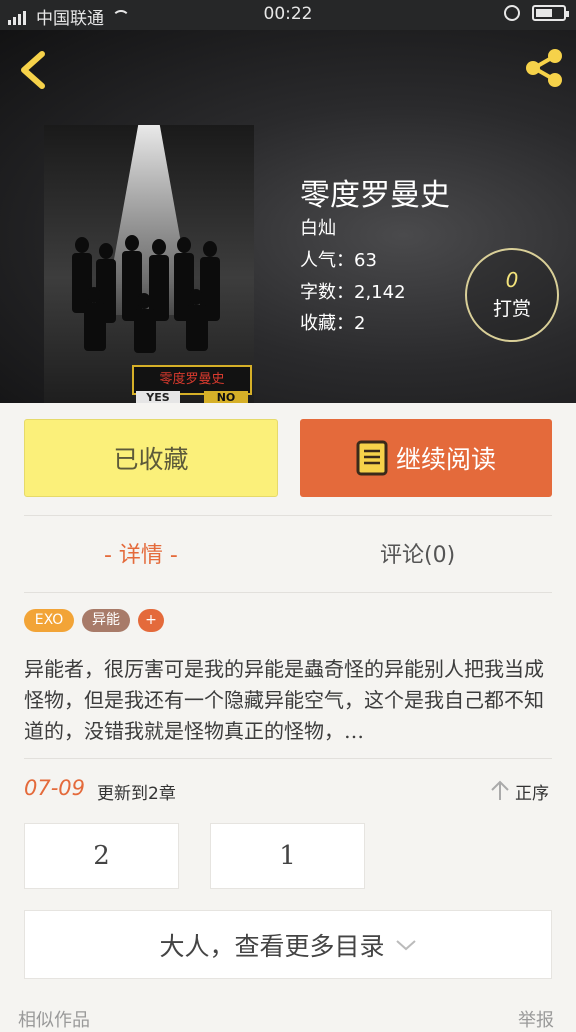  I want to click on chapter-item: 2, so click(101, 856).